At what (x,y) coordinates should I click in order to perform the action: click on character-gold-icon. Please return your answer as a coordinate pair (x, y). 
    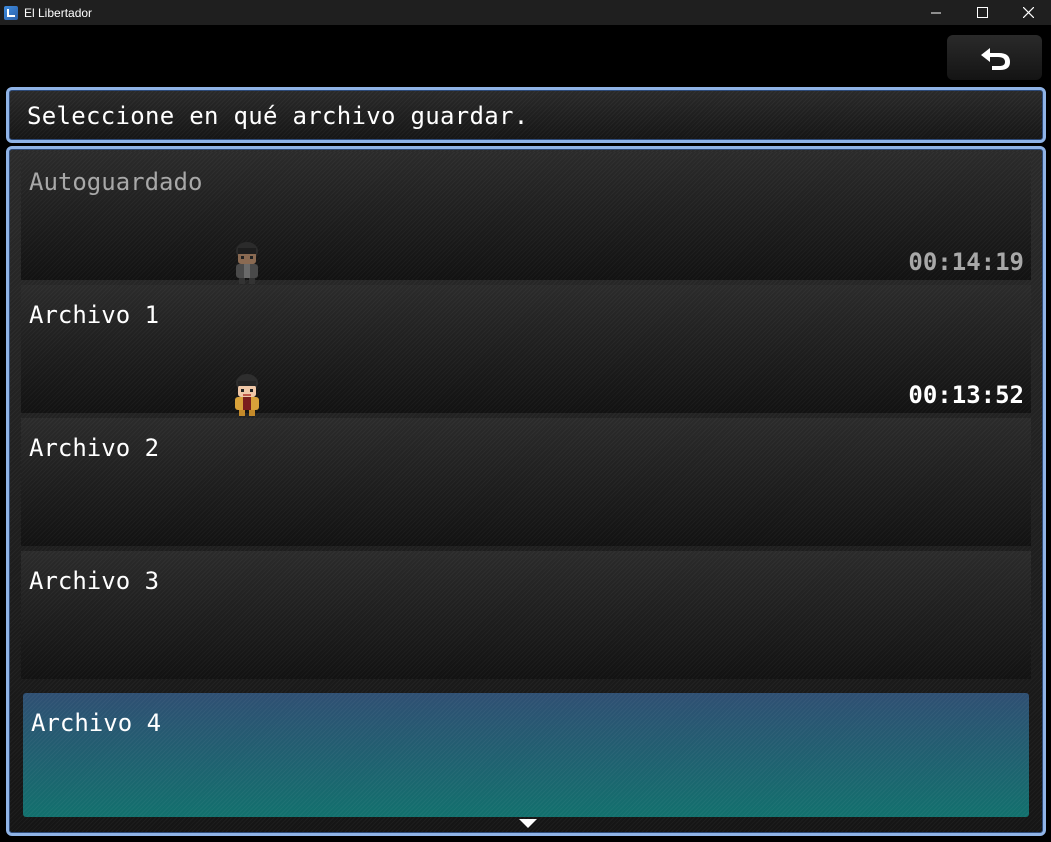
    Looking at the image, I should click on (247, 395).